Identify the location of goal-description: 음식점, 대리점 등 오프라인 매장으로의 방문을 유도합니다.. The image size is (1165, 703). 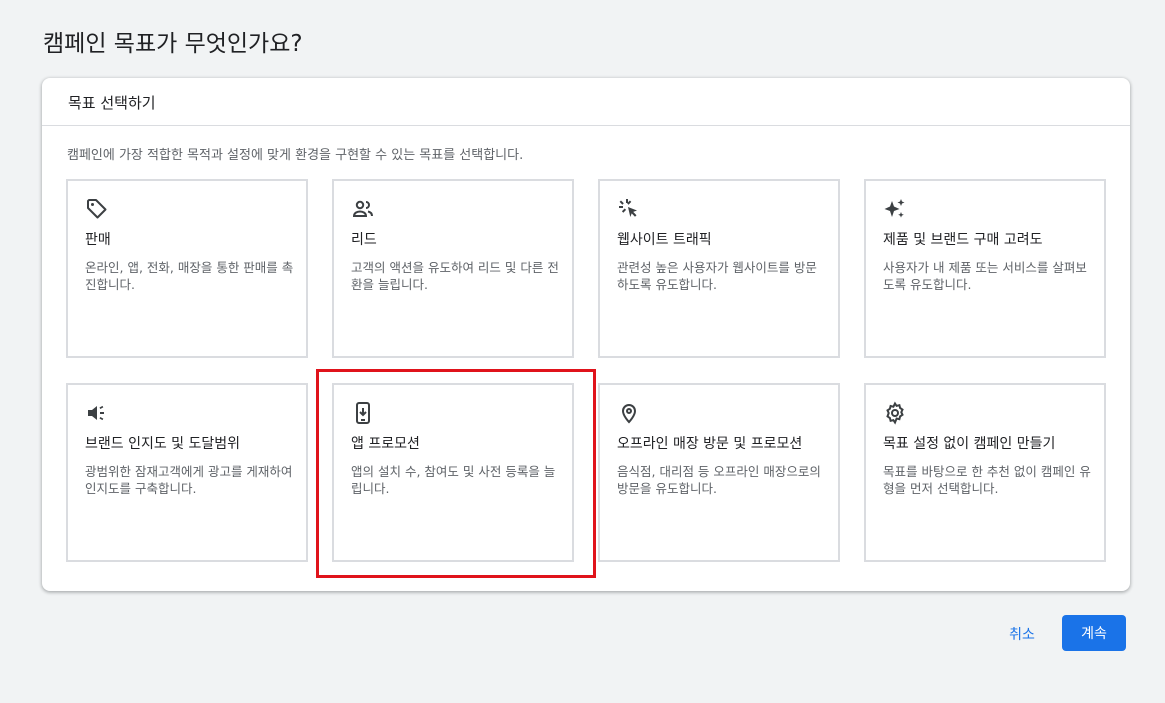
(719, 480).